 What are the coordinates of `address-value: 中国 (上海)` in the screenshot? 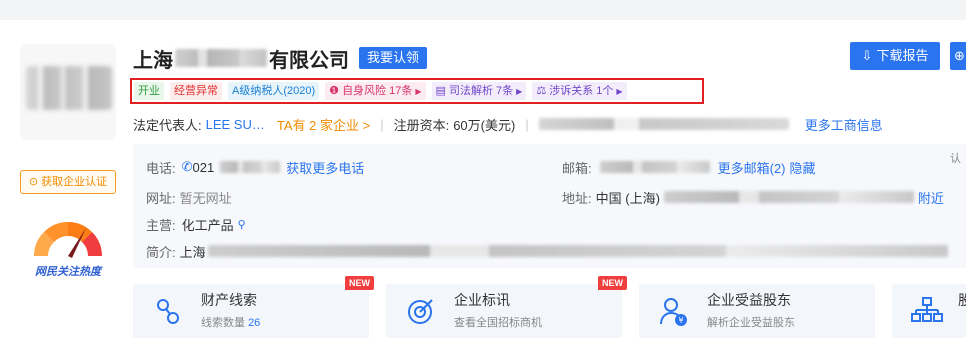 It's located at (627, 198).